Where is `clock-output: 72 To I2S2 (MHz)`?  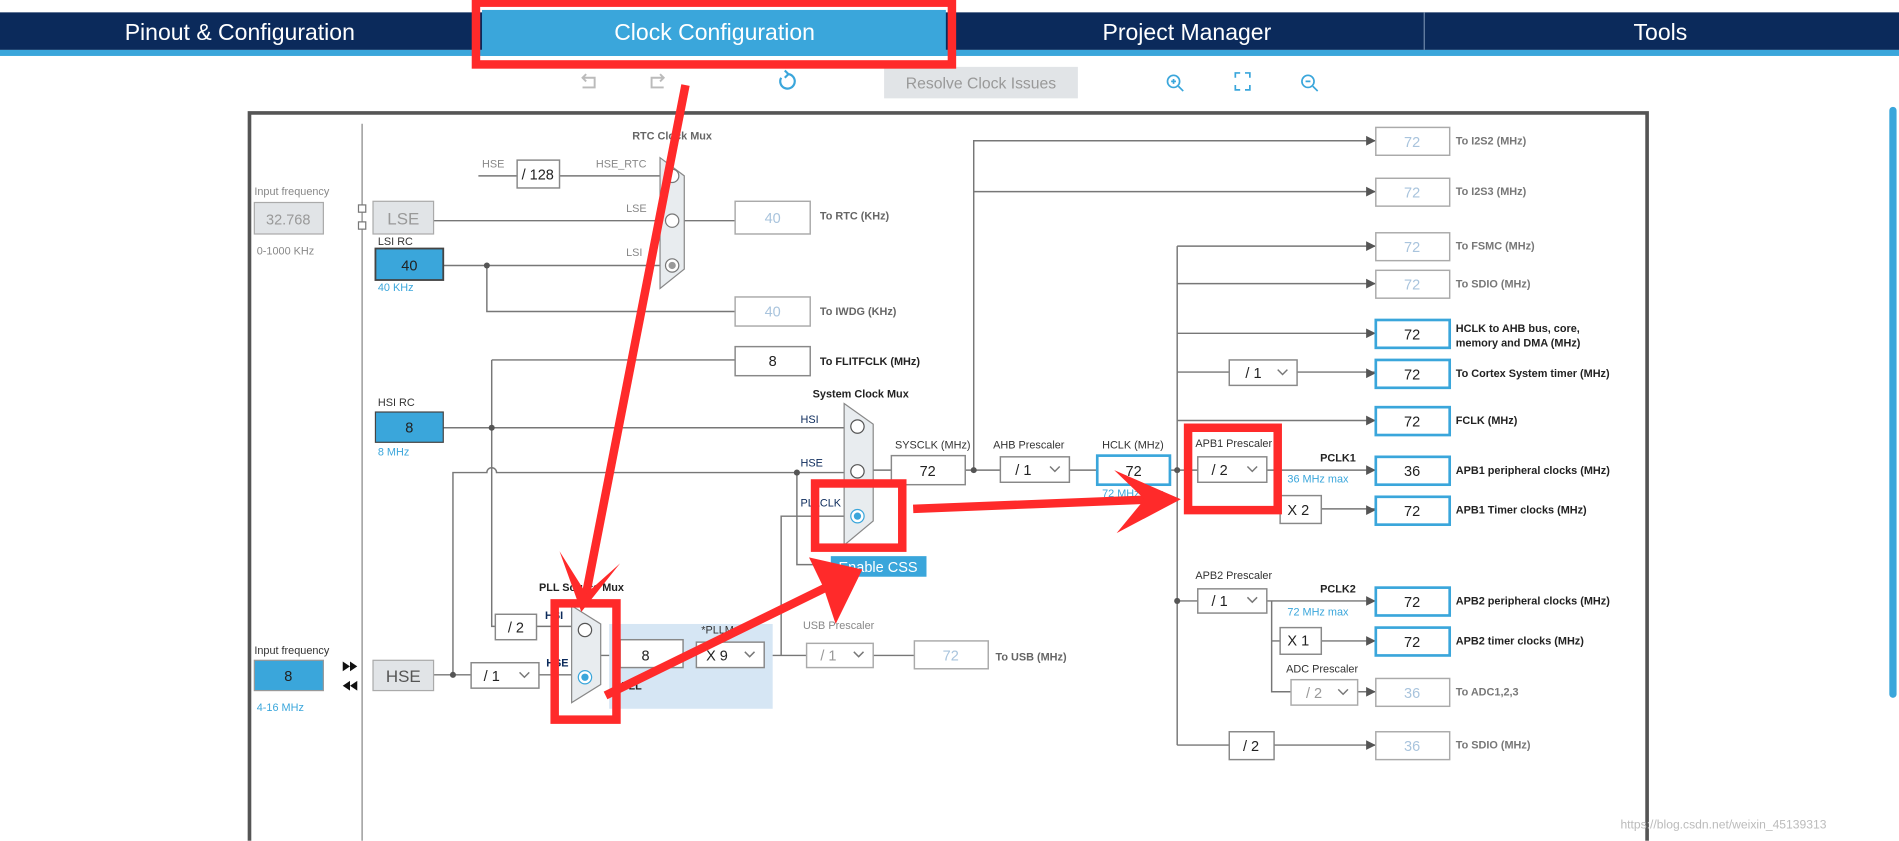
clock-output: 72 To I2S2 (MHz) is located at coordinates (1446, 141).